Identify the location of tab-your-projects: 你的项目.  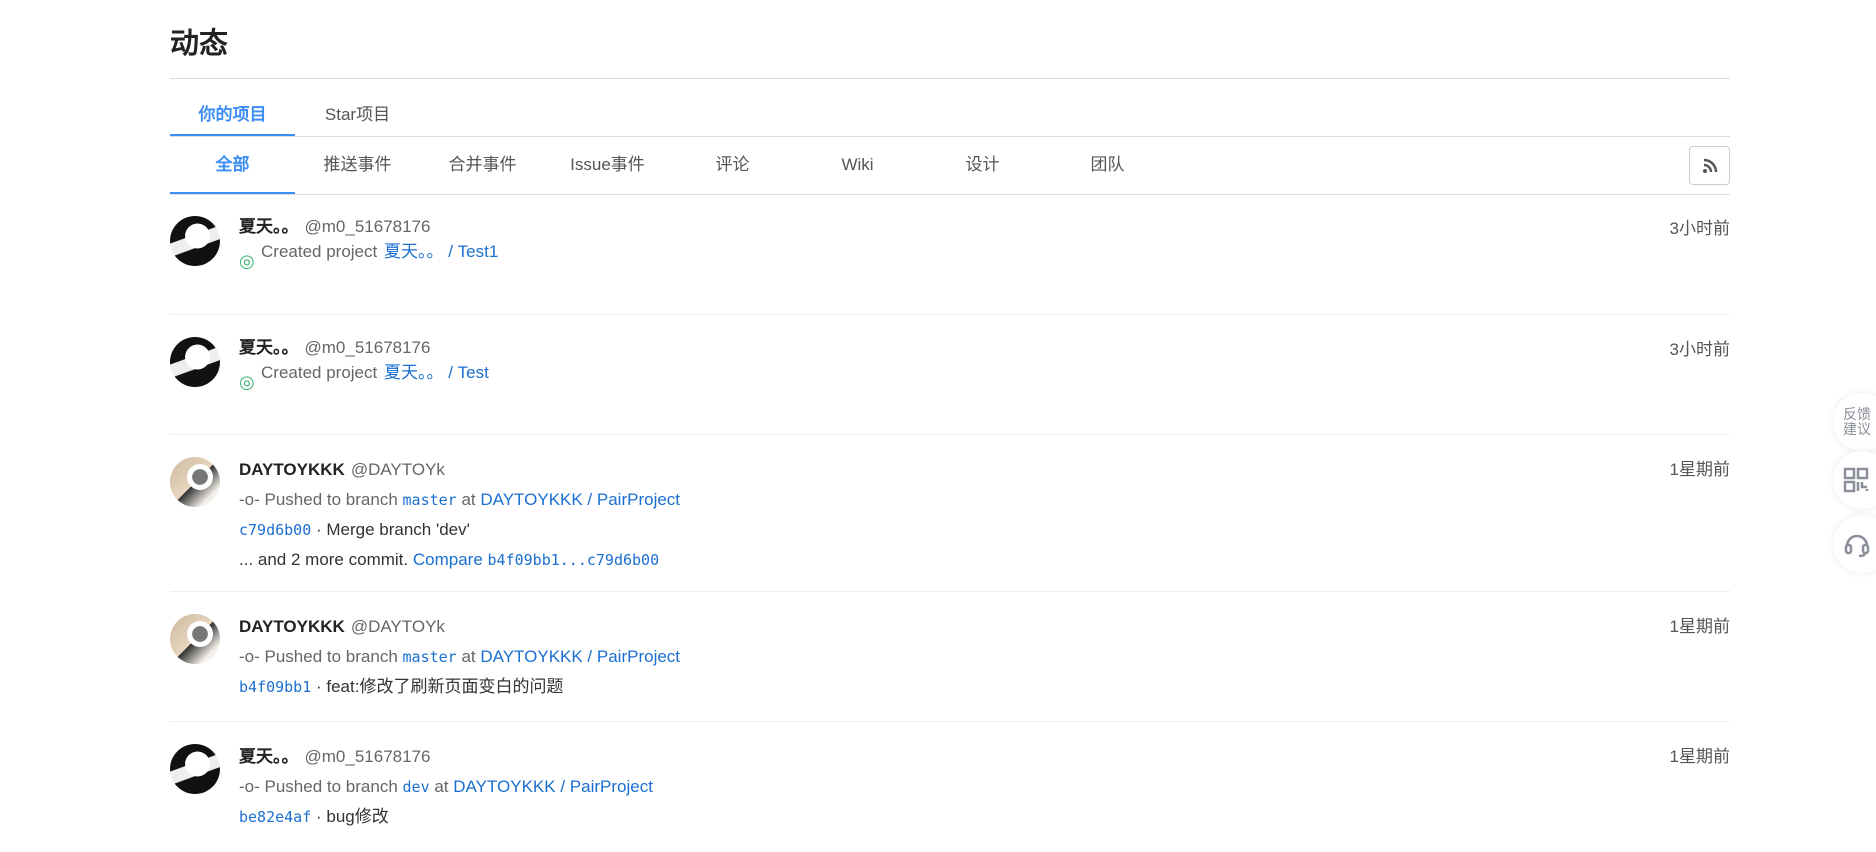
(232, 114).